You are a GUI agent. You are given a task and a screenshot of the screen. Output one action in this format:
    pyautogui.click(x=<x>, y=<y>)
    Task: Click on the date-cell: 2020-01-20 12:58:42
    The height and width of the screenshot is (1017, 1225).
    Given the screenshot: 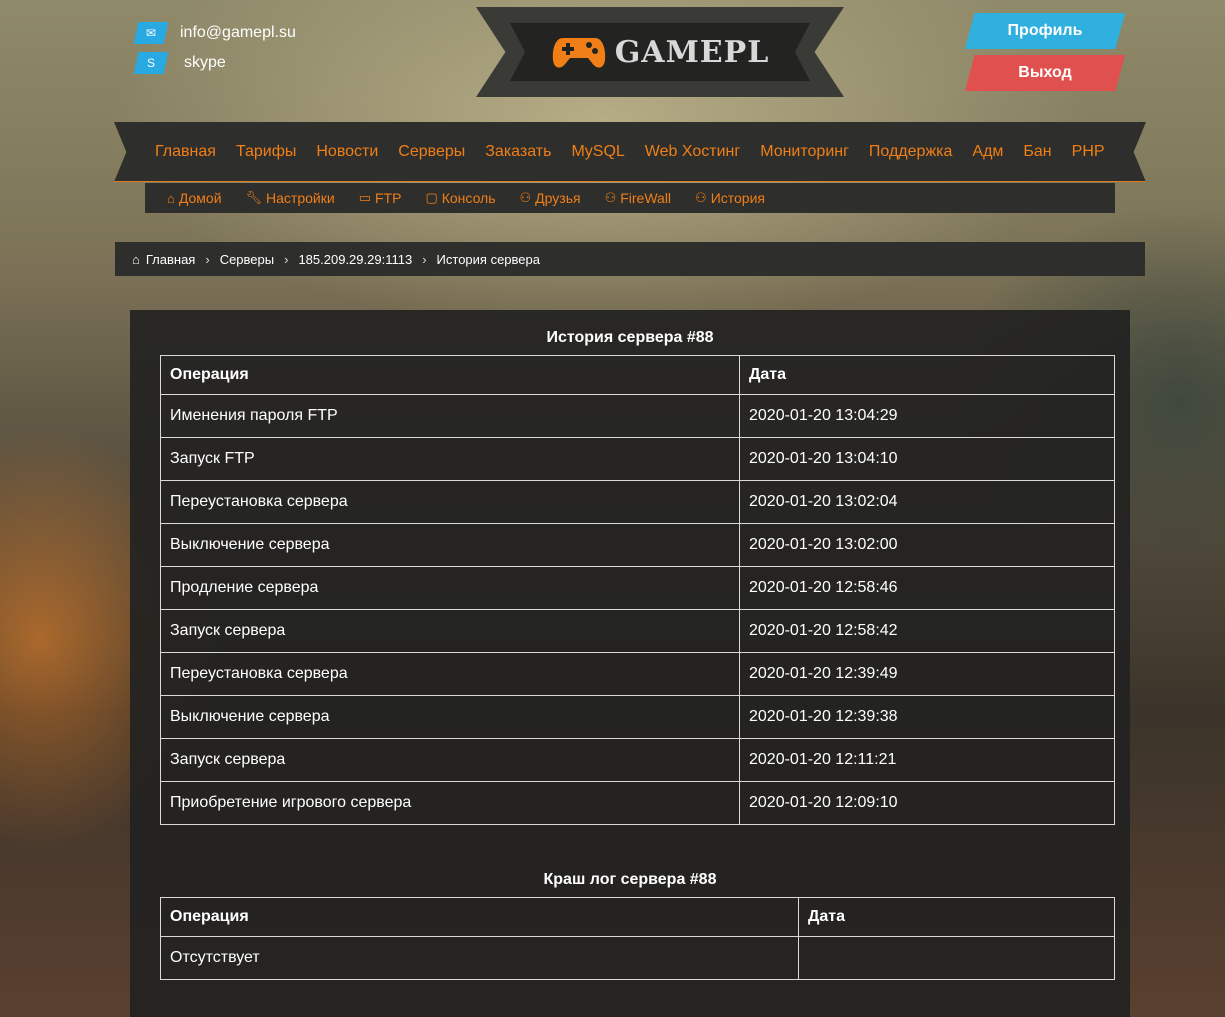 What is the action you would take?
    pyautogui.click(x=927, y=631)
    